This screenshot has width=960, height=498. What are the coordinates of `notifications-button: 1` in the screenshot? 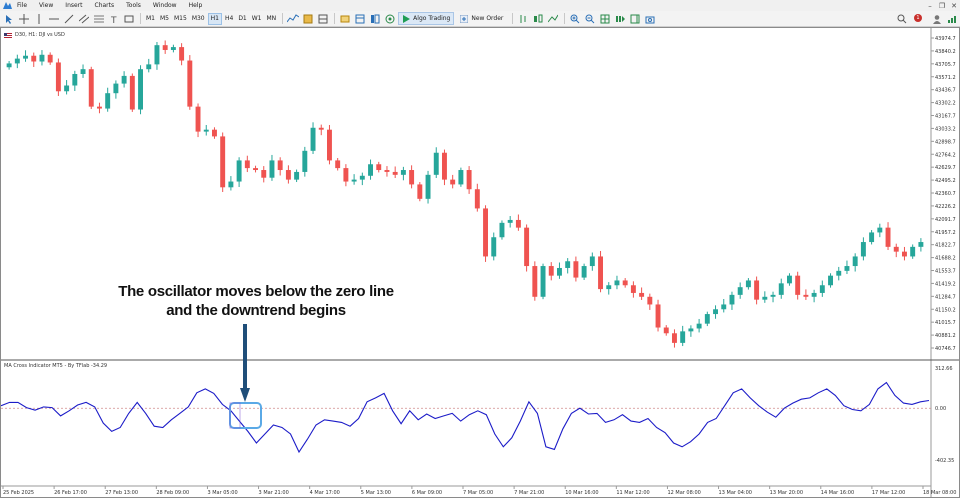 It's located at (916, 19).